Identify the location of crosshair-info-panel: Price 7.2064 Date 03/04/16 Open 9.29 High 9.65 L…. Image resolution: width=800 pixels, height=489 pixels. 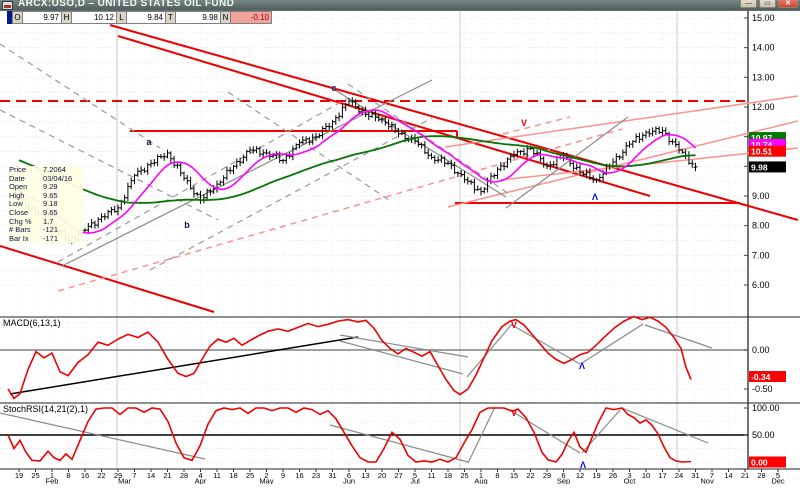
(46, 204).